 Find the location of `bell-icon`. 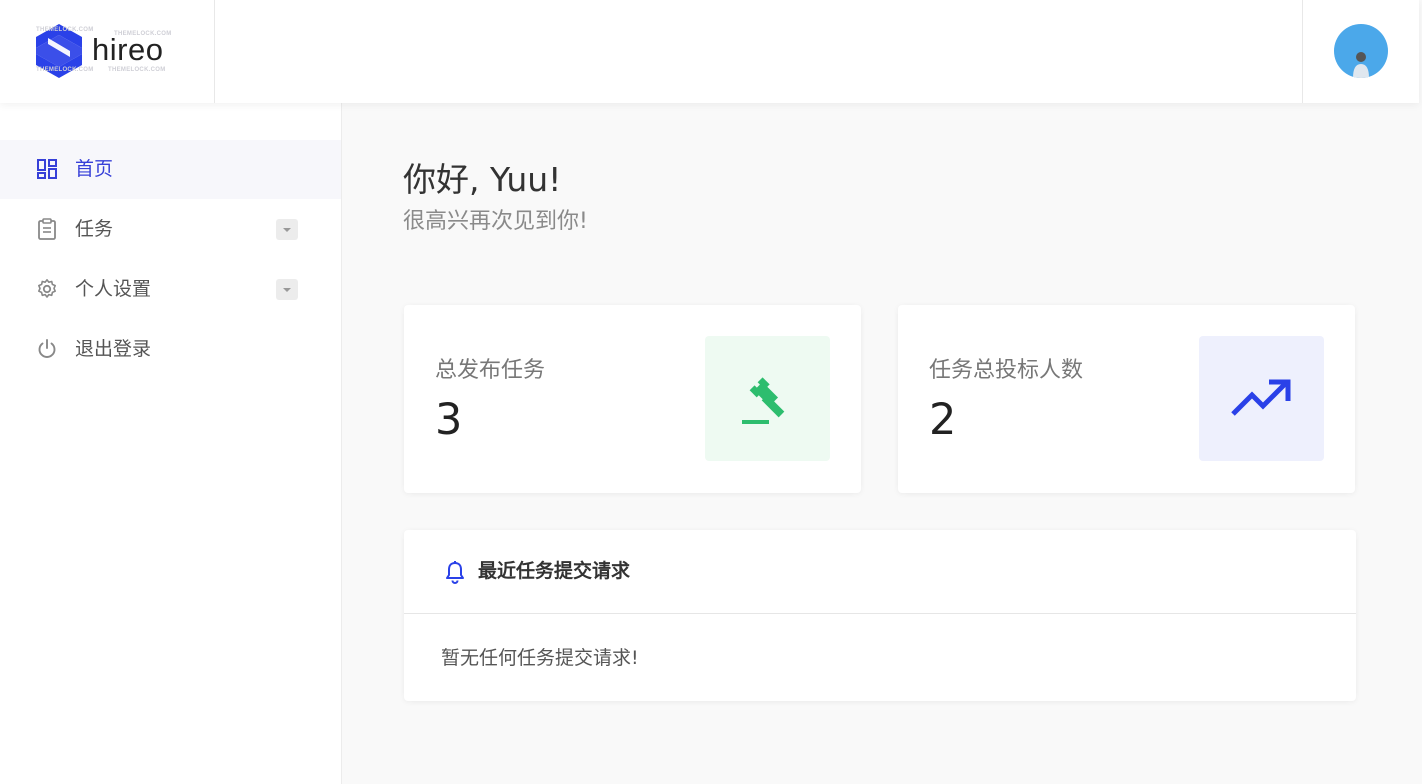

bell-icon is located at coordinates (455, 572).